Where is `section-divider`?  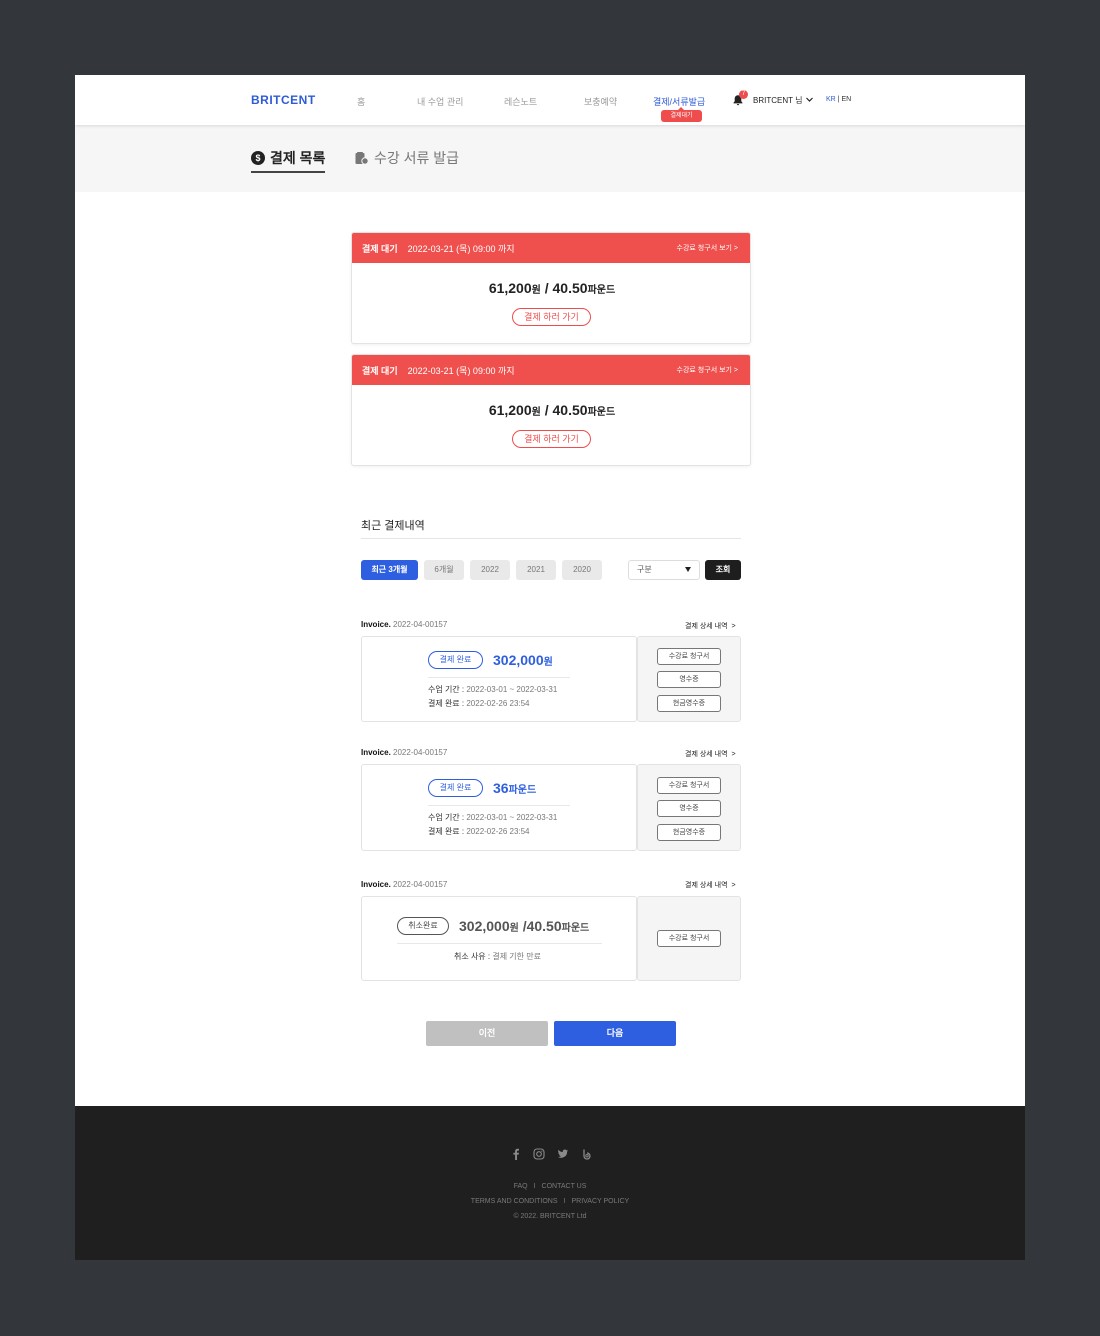 section-divider is located at coordinates (551, 538).